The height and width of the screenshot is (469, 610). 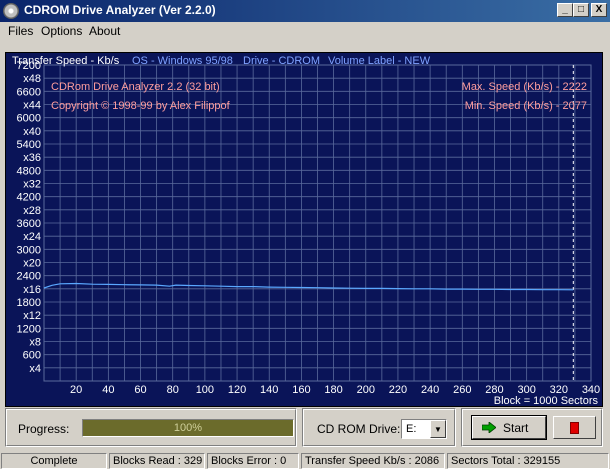 What do you see at coordinates (108, 390) in the screenshot?
I see `x-tick-label: 40` at bounding box center [108, 390].